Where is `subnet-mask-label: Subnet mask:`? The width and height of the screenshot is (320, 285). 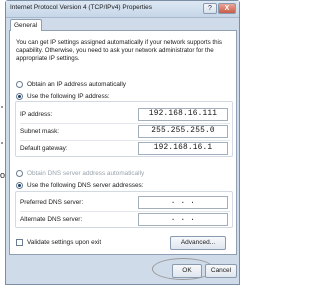
subnet-mask-label: Subnet mask: is located at coordinates (40, 131).